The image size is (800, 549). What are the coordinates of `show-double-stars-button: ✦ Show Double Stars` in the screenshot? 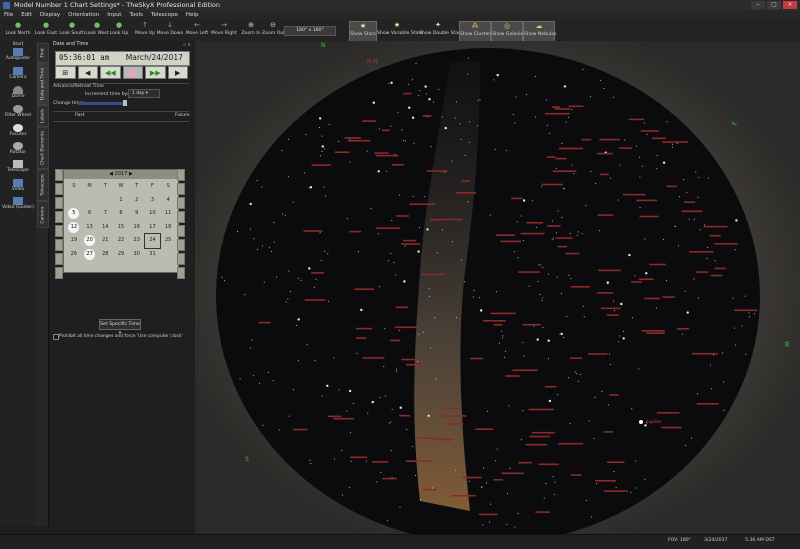 It's located at (440, 30).